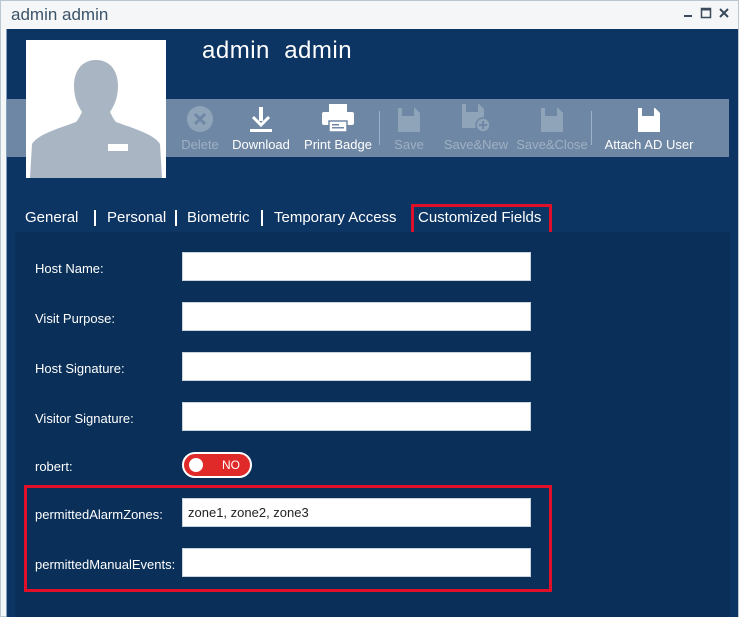 The height and width of the screenshot is (617, 739). What do you see at coordinates (136, 217) in the screenshot?
I see `tab-personal: Personal` at bounding box center [136, 217].